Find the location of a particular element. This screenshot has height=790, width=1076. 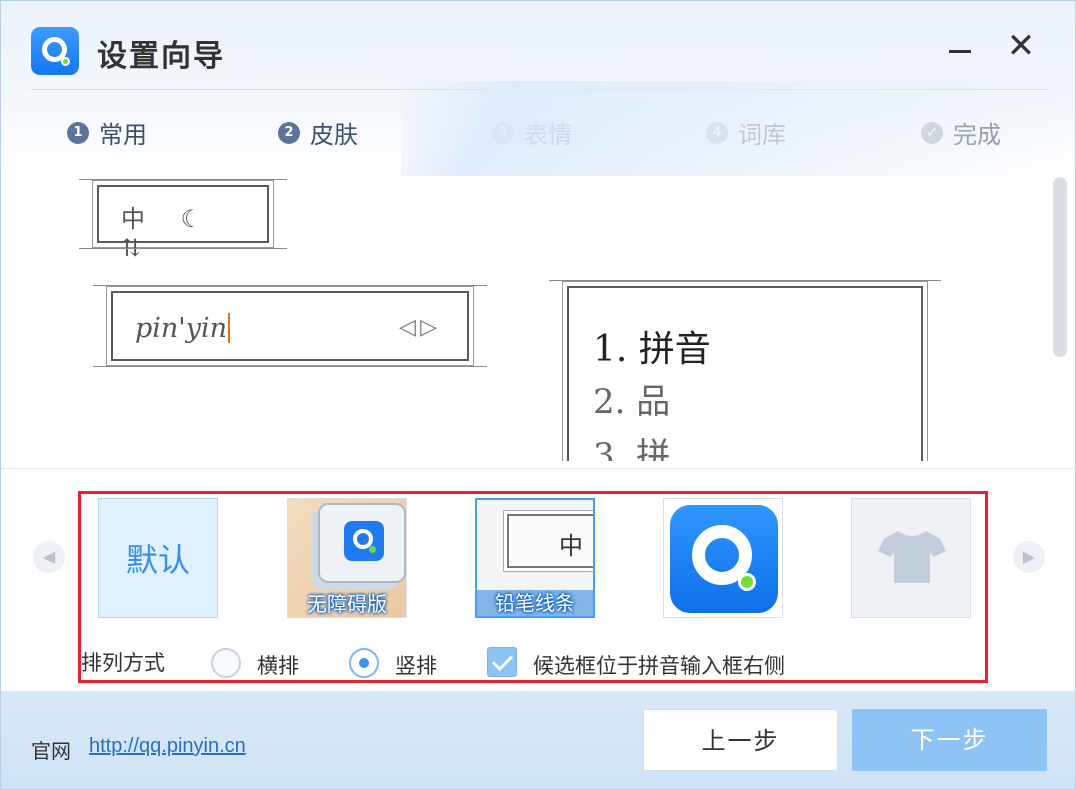

right-side-checkbox is located at coordinates (502, 662).